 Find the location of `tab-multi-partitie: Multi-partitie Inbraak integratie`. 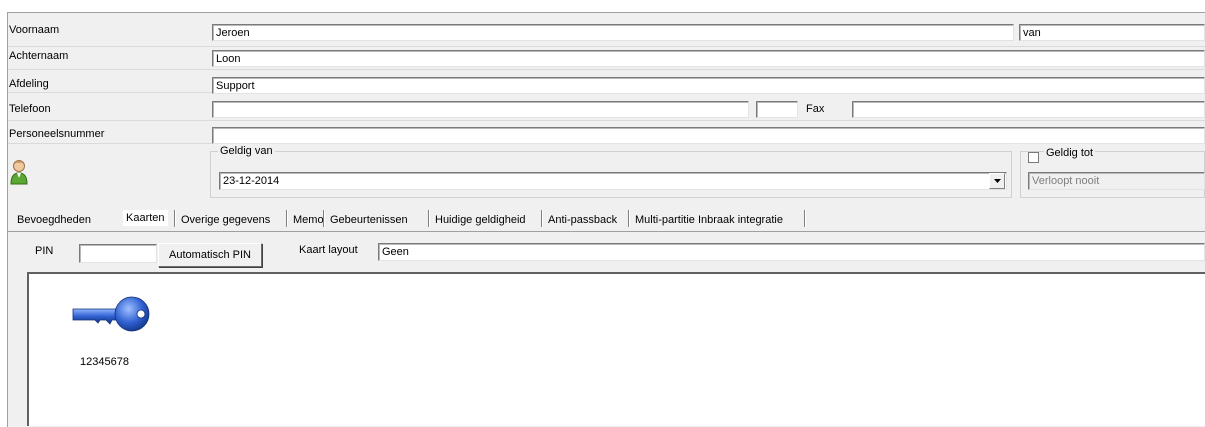

tab-multi-partitie: Multi-partitie Inbraak integratie is located at coordinates (709, 220).